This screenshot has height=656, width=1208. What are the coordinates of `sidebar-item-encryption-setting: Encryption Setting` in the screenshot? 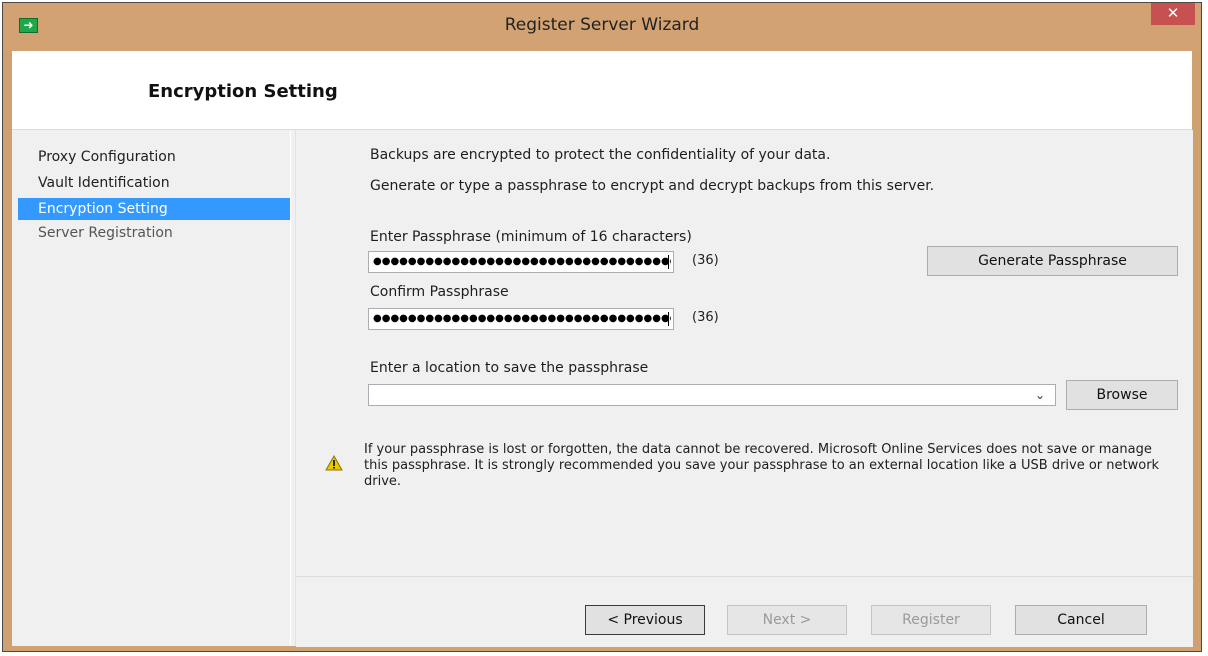 It's located at (154, 209).